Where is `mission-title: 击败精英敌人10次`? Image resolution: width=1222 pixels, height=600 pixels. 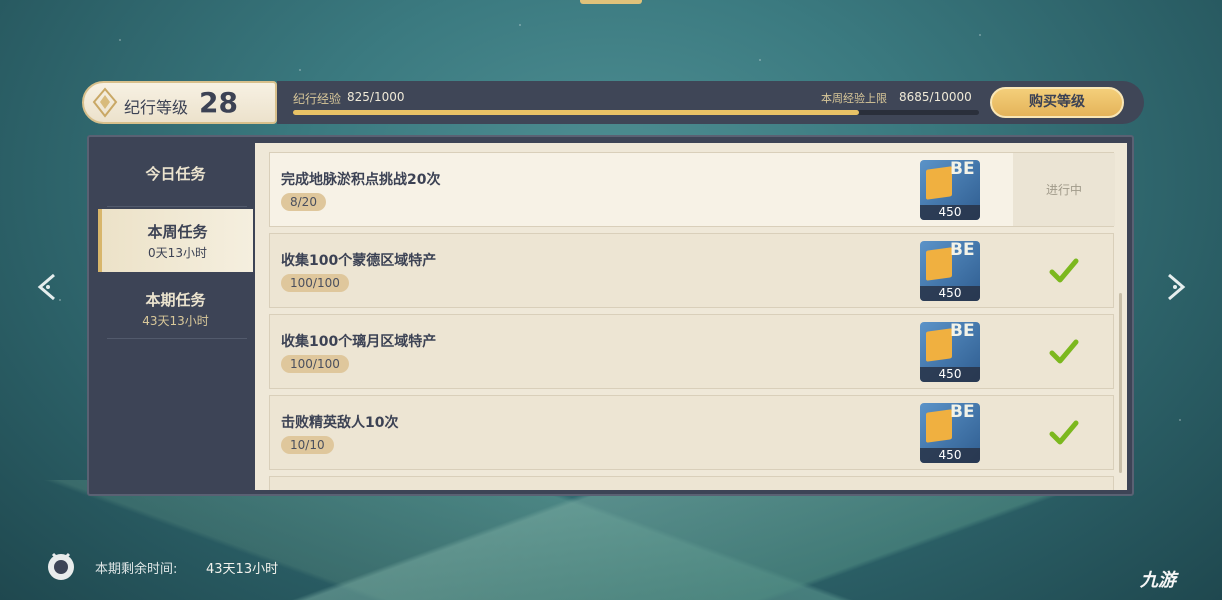 mission-title: 击败精英敌人10次 is located at coordinates (340, 423).